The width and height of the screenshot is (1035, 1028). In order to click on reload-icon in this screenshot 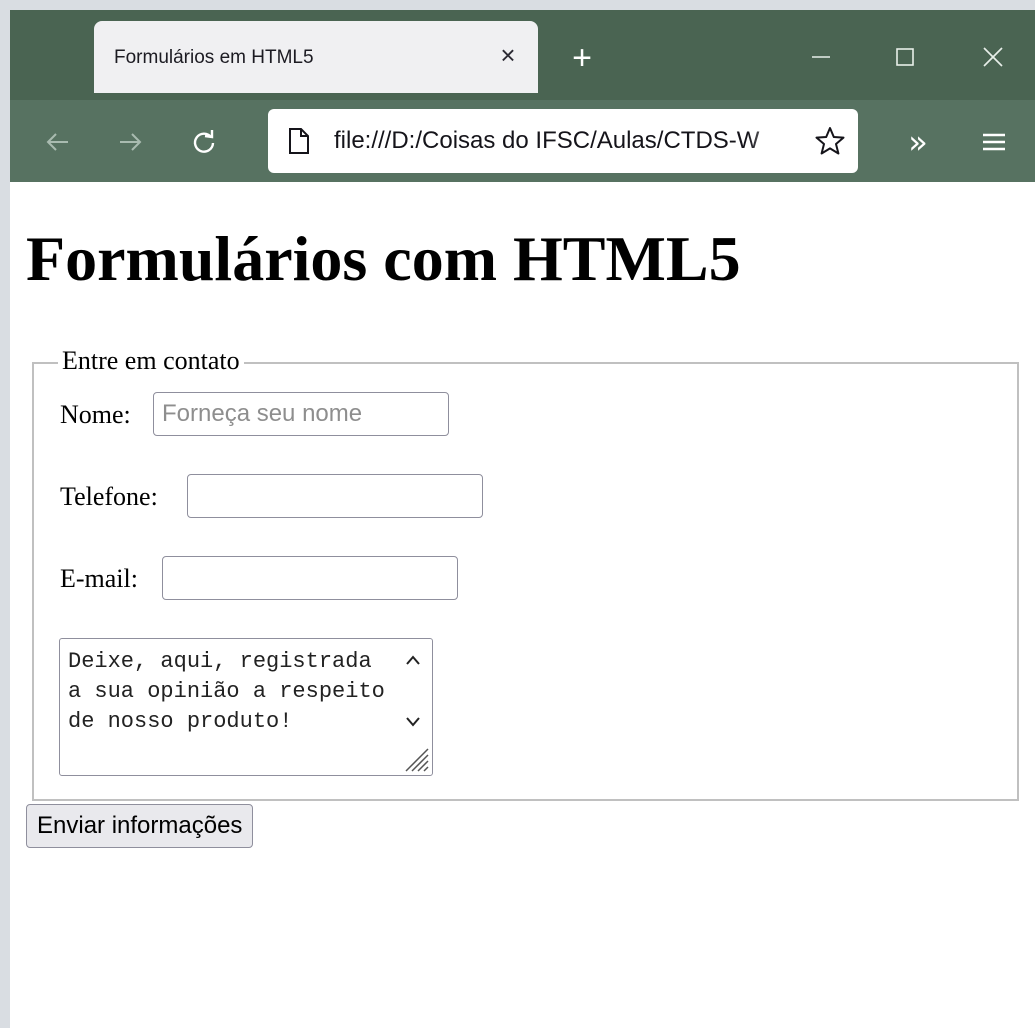, I will do `click(204, 142)`.